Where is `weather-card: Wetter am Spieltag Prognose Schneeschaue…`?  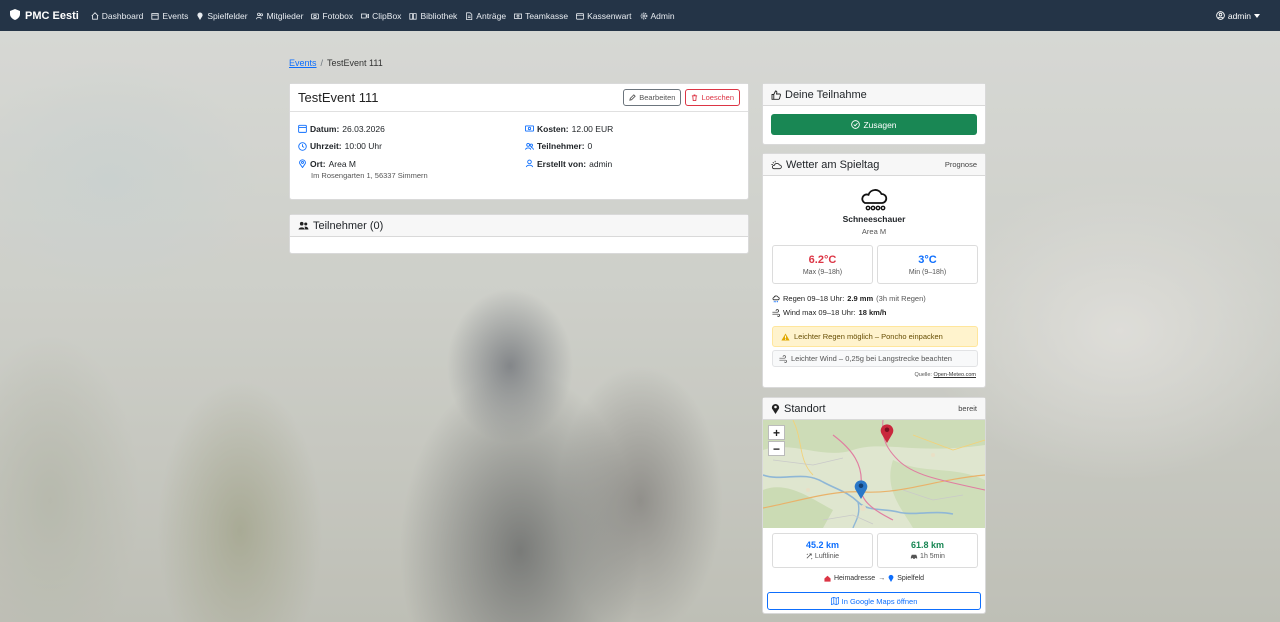
weather-card: Wetter am Spieltag Prognose Schneeschaue… is located at coordinates (874, 270).